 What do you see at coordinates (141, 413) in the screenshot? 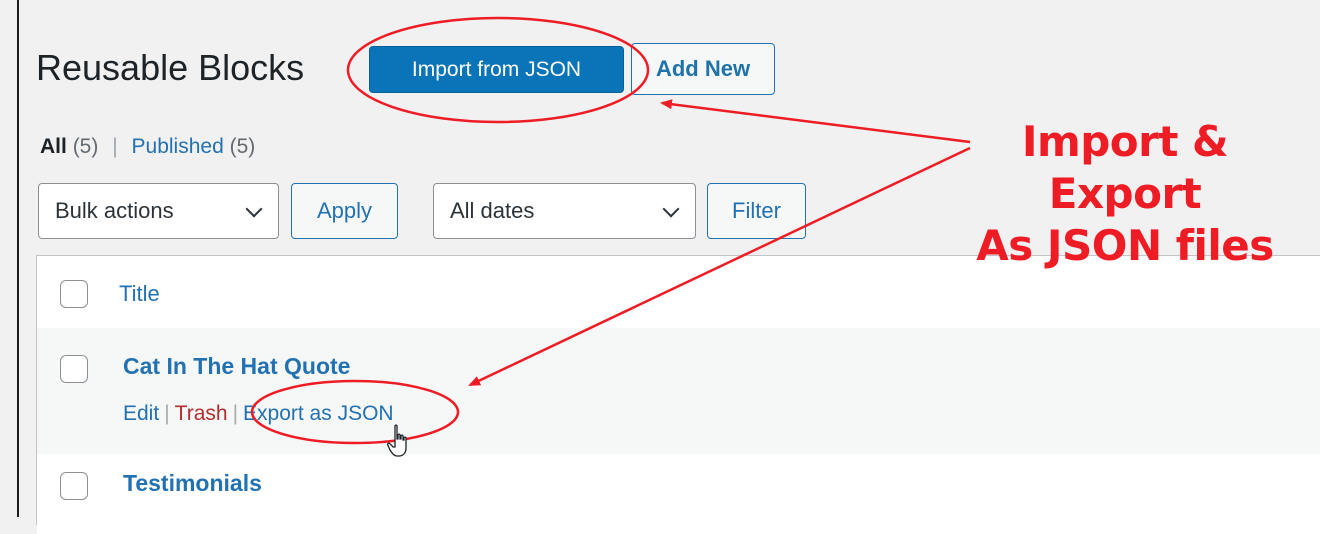
I see `edit-link: Edit` at bounding box center [141, 413].